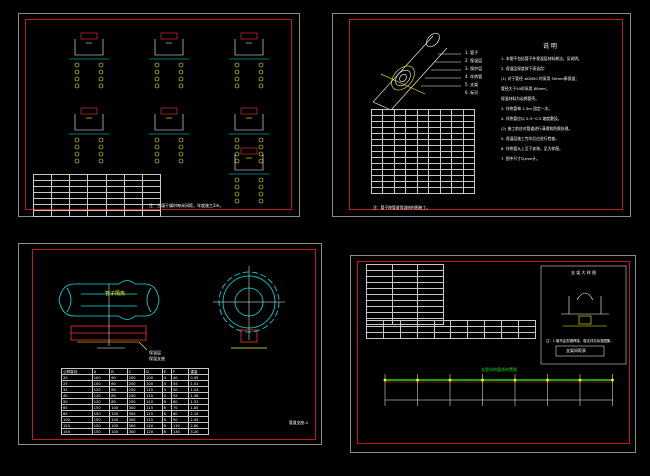 The width and height of the screenshot is (650, 476). What do you see at coordinates (298, 422) in the screenshot?
I see `sheet-3-footnote: 管道支座-4` at bounding box center [298, 422].